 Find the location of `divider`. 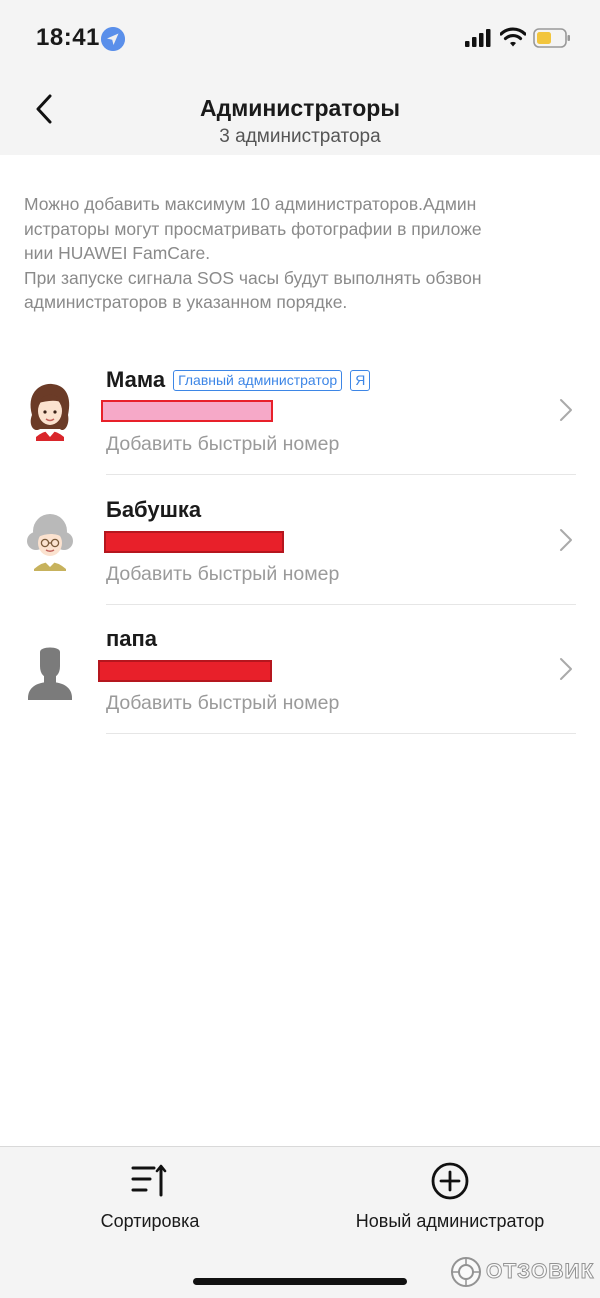

divider is located at coordinates (341, 733).